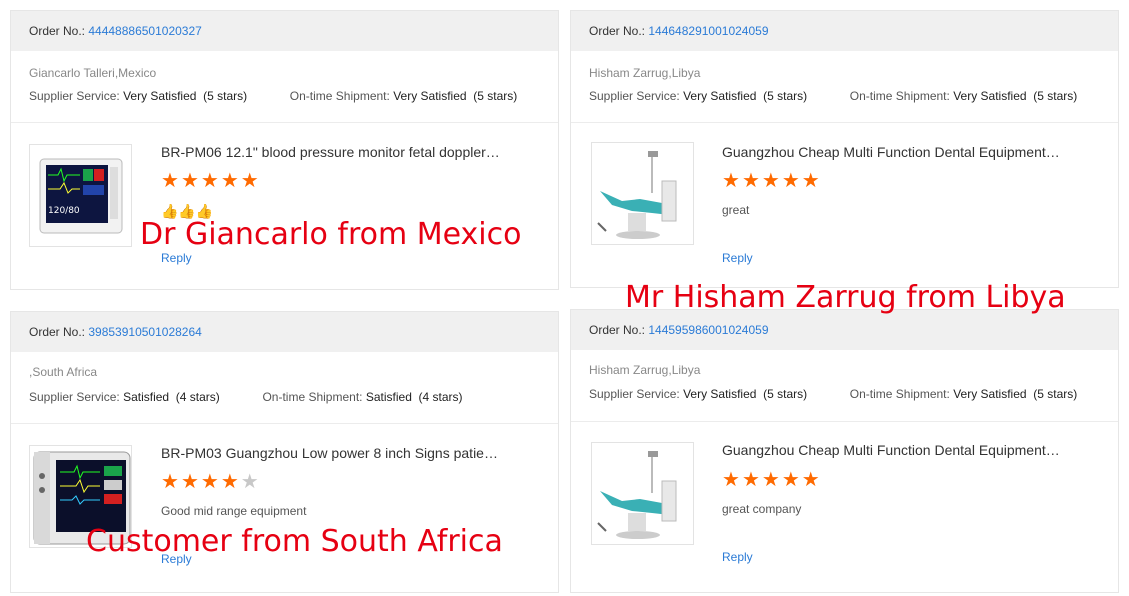 The height and width of the screenshot is (596, 1129). Describe the element at coordinates (250, 482) in the screenshot. I see `star-empty-icon: ★` at that location.